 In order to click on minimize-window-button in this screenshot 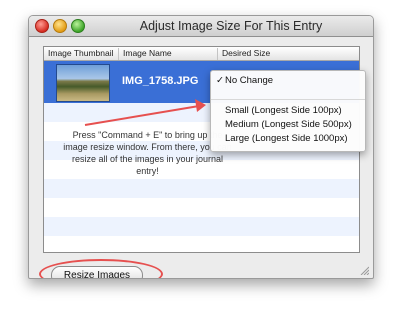, I will do `click(60, 26)`.